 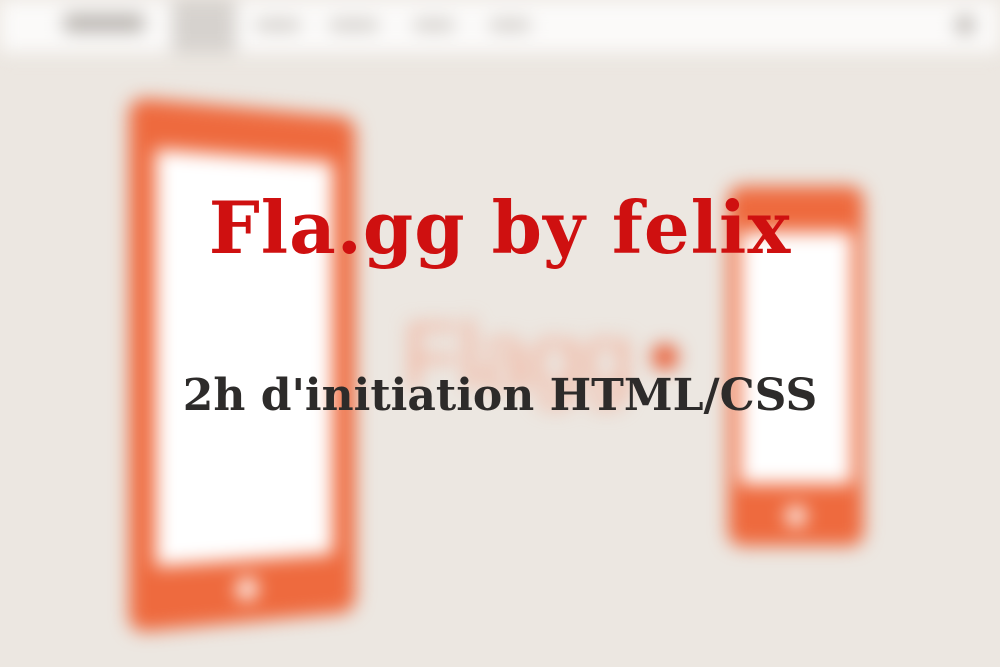 What do you see at coordinates (247, 589) in the screenshot?
I see `tablet-home-button` at bounding box center [247, 589].